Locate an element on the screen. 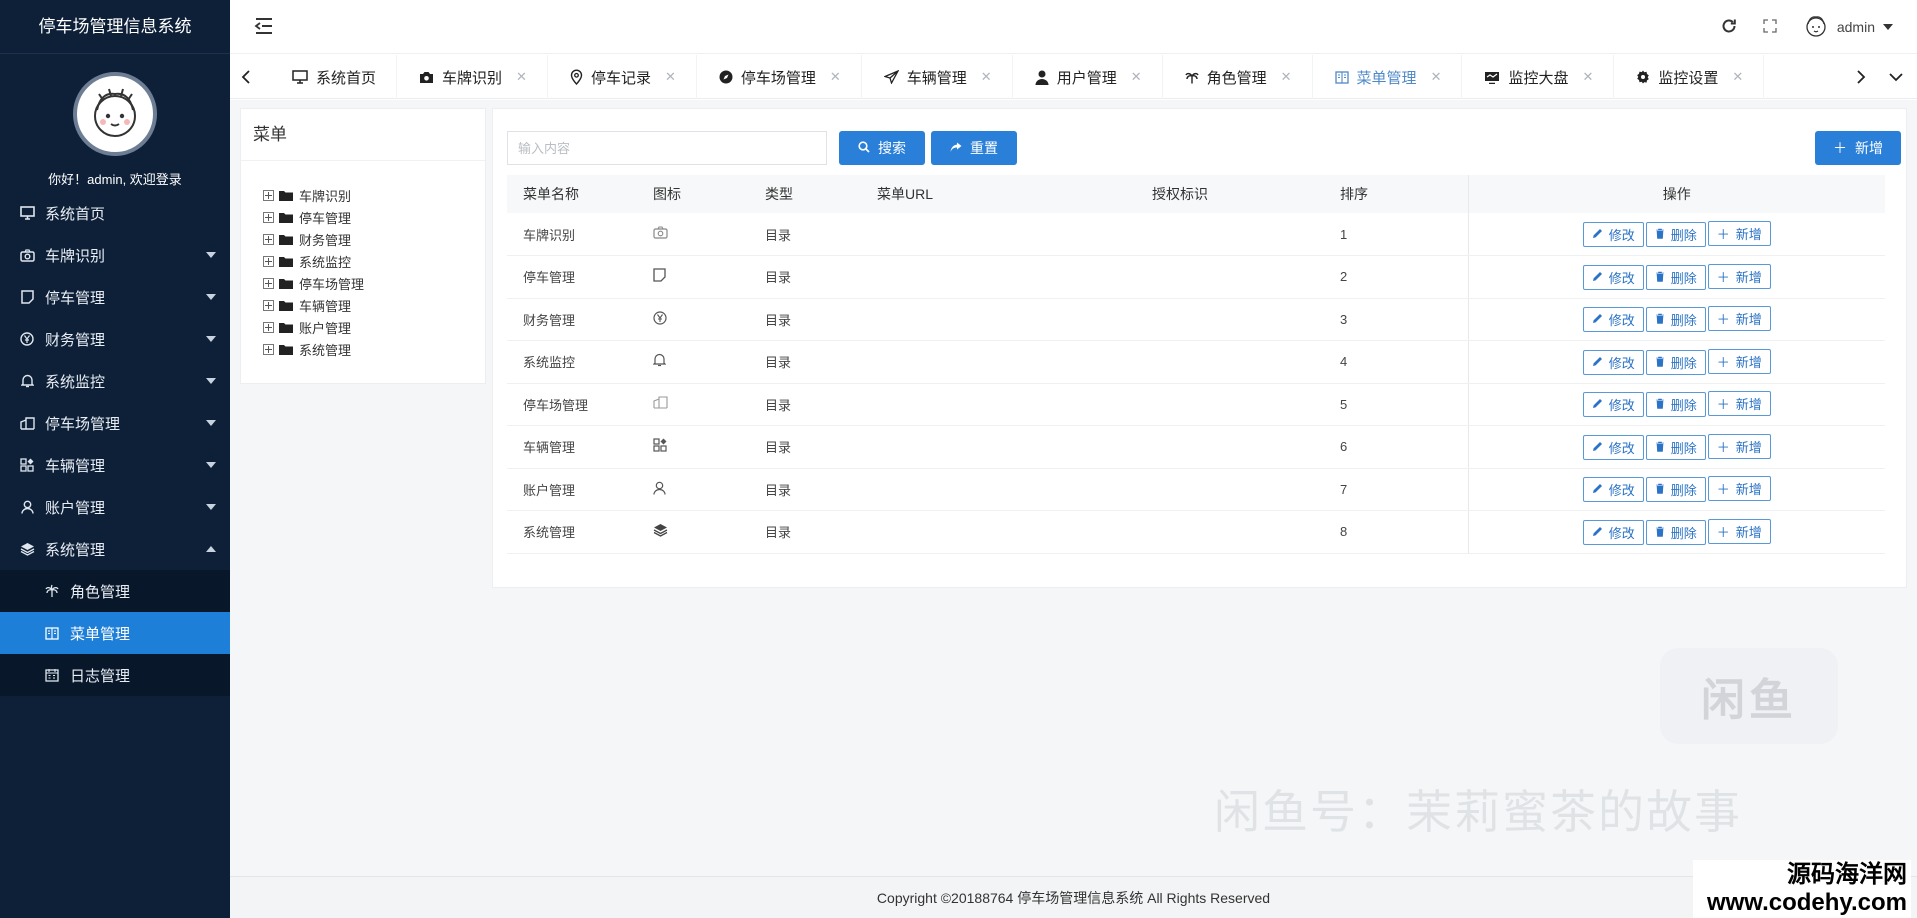 Image resolution: width=1917 pixels, height=918 pixels. sidebar-item-parking: 停车管理 is located at coordinates (115, 297).